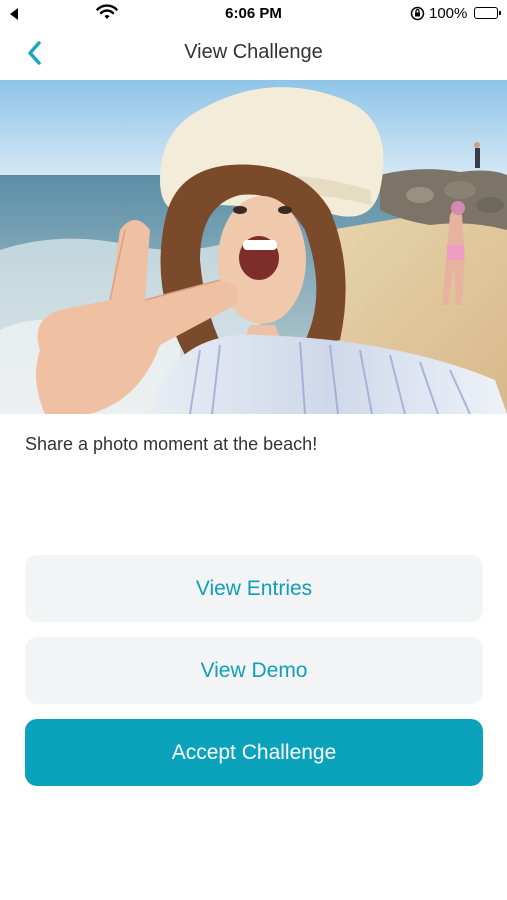 This screenshot has height=900, width=507. I want to click on page-title: View Challenge, so click(253, 52).